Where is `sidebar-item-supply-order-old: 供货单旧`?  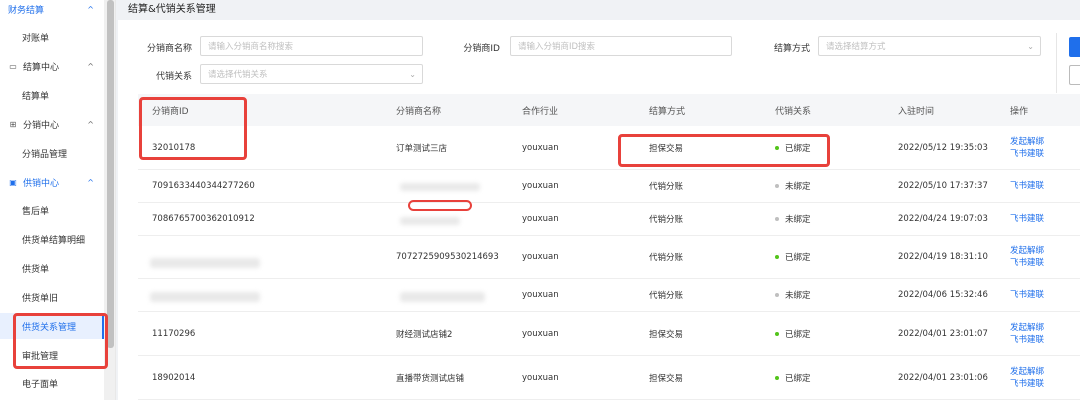 sidebar-item-supply-order-old: 供货单旧 is located at coordinates (52, 297).